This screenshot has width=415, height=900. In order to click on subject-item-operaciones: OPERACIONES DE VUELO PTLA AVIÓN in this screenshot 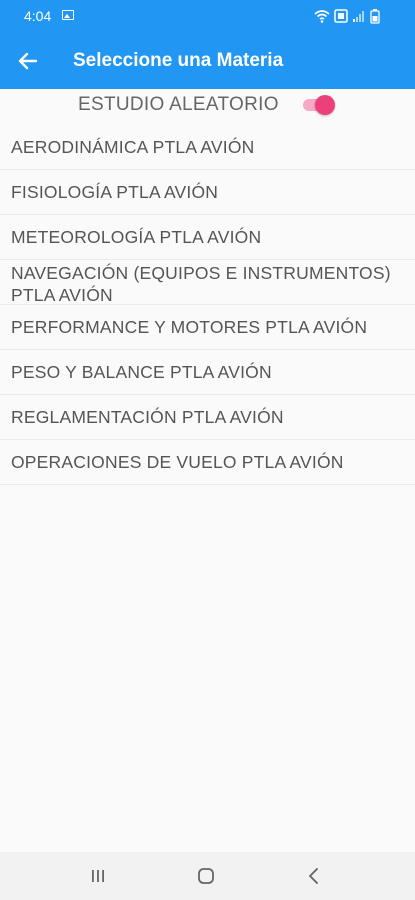, I will do `click(207, 462)`.